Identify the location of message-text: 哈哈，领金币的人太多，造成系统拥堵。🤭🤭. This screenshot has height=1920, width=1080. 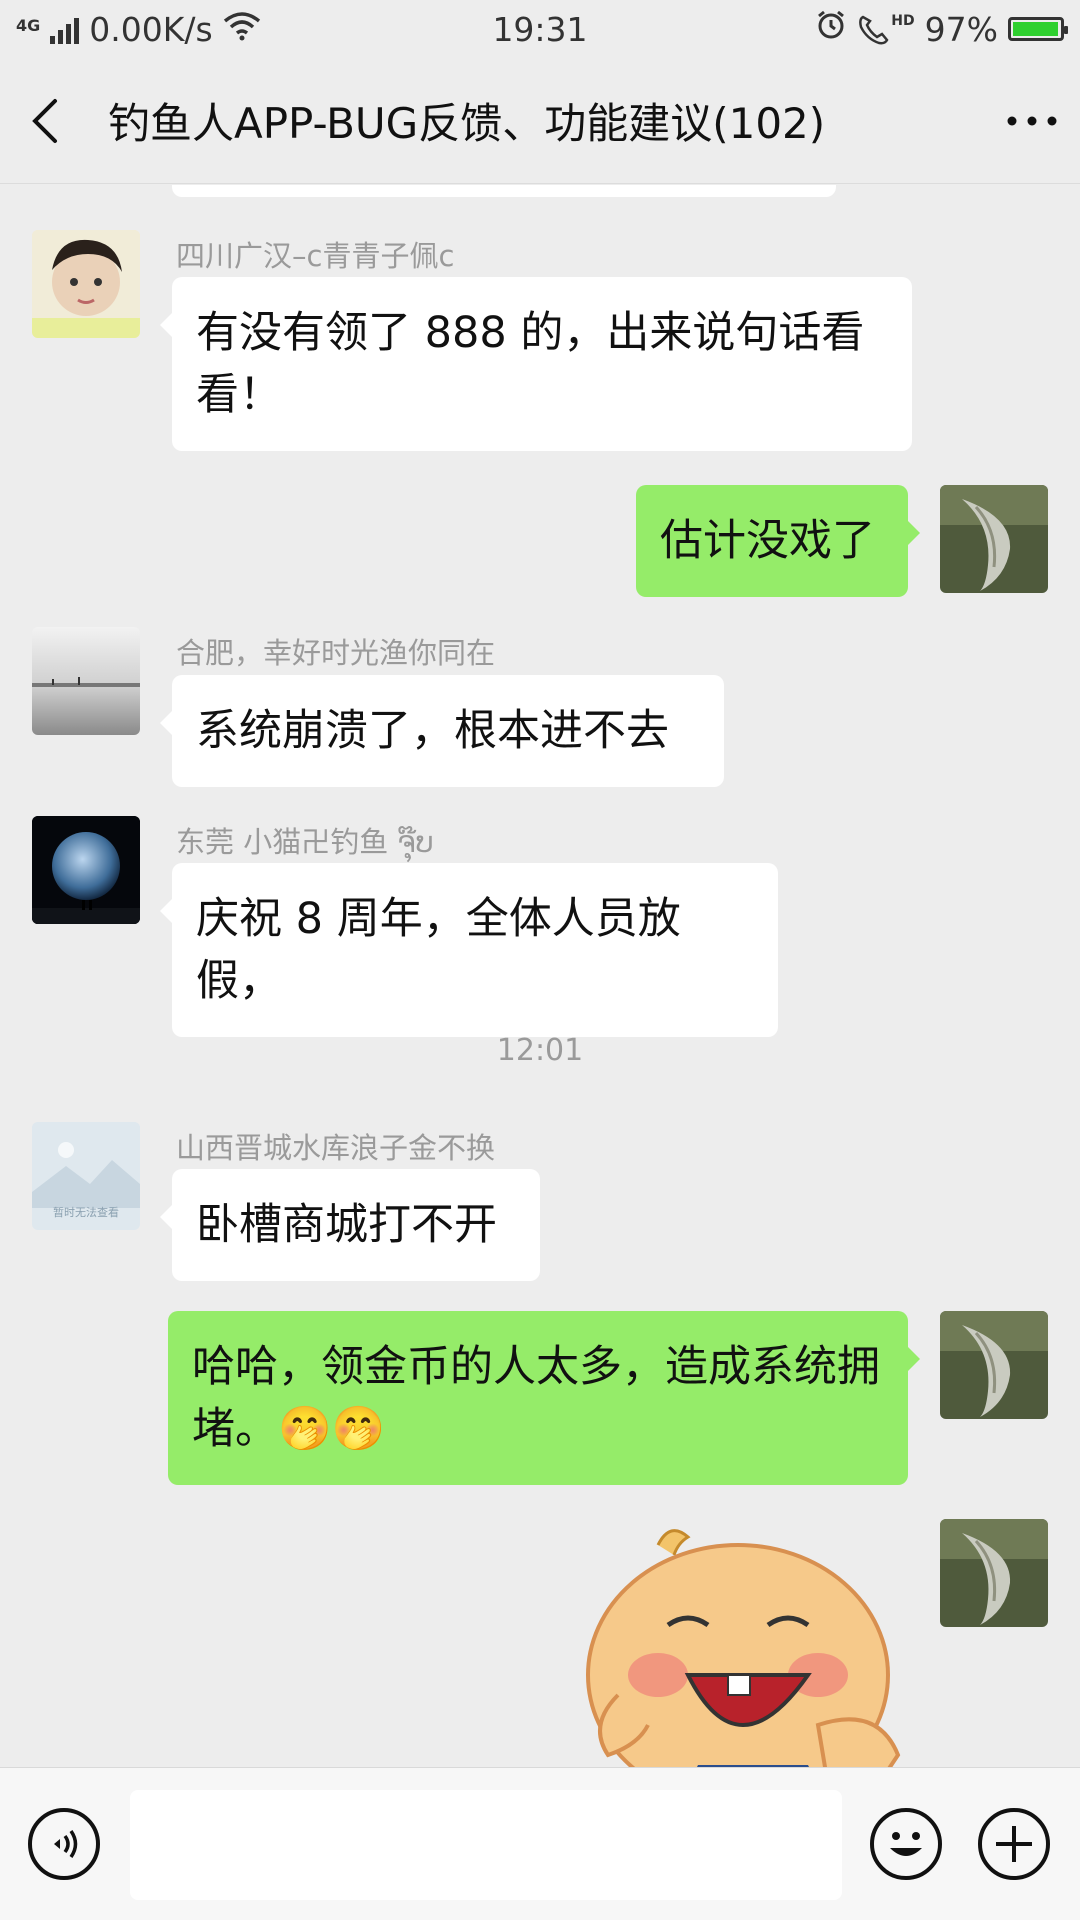
(536, 1398).